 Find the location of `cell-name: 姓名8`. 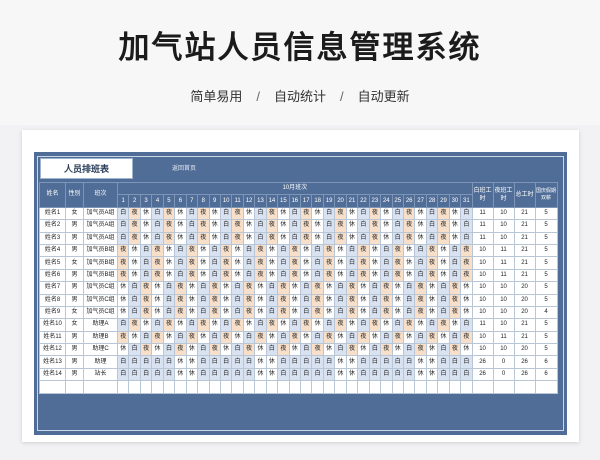

cell-name: 姓名8 is located at coordinates (52, 300).